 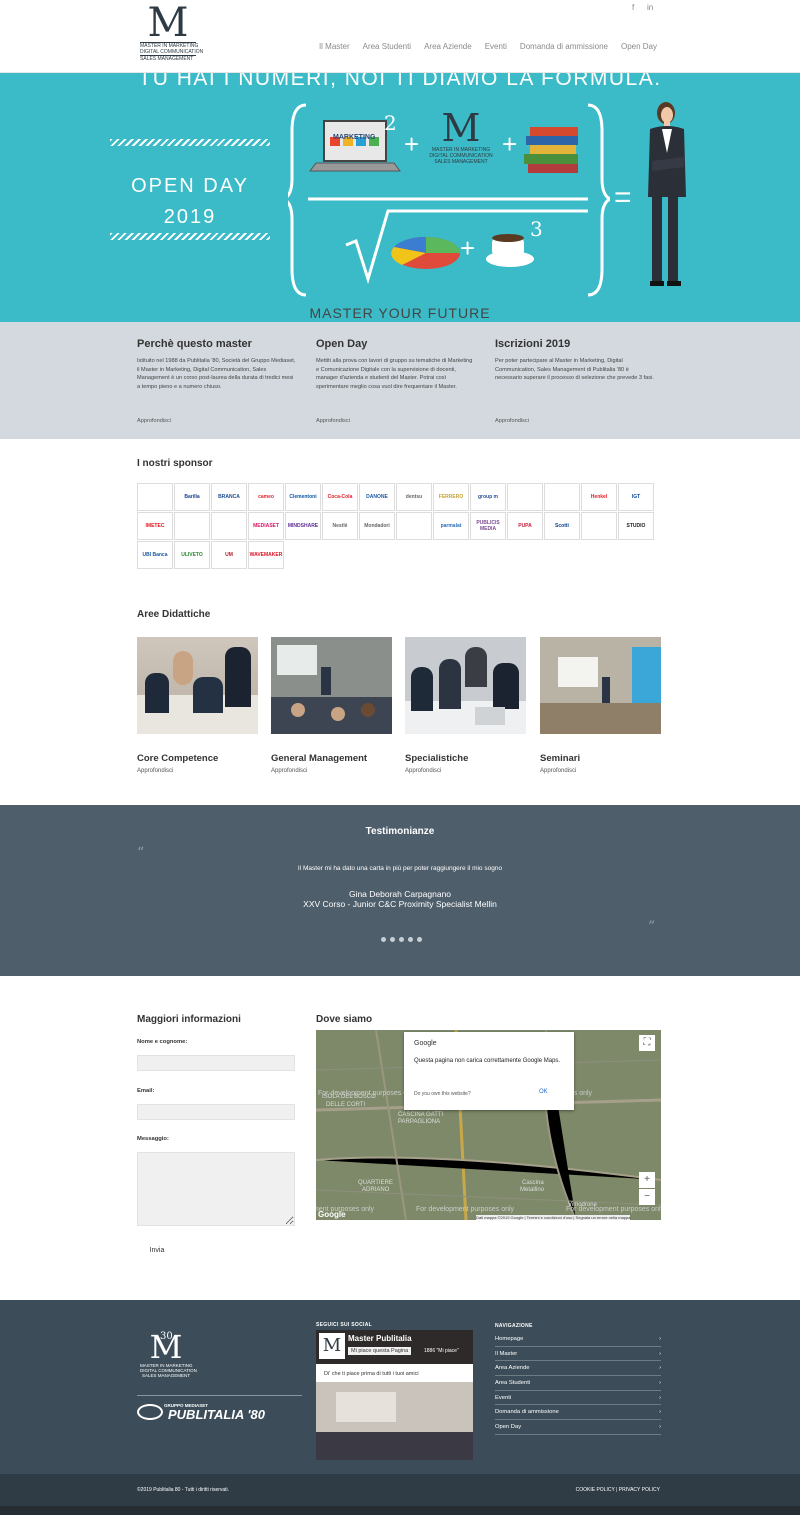 I want to click on sponsor-logo: PUPA, so click(x=525, y=526).